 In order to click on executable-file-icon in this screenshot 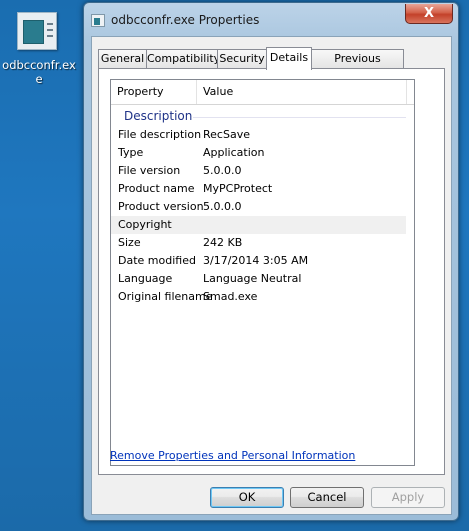, I will do `click(37, 31)`.